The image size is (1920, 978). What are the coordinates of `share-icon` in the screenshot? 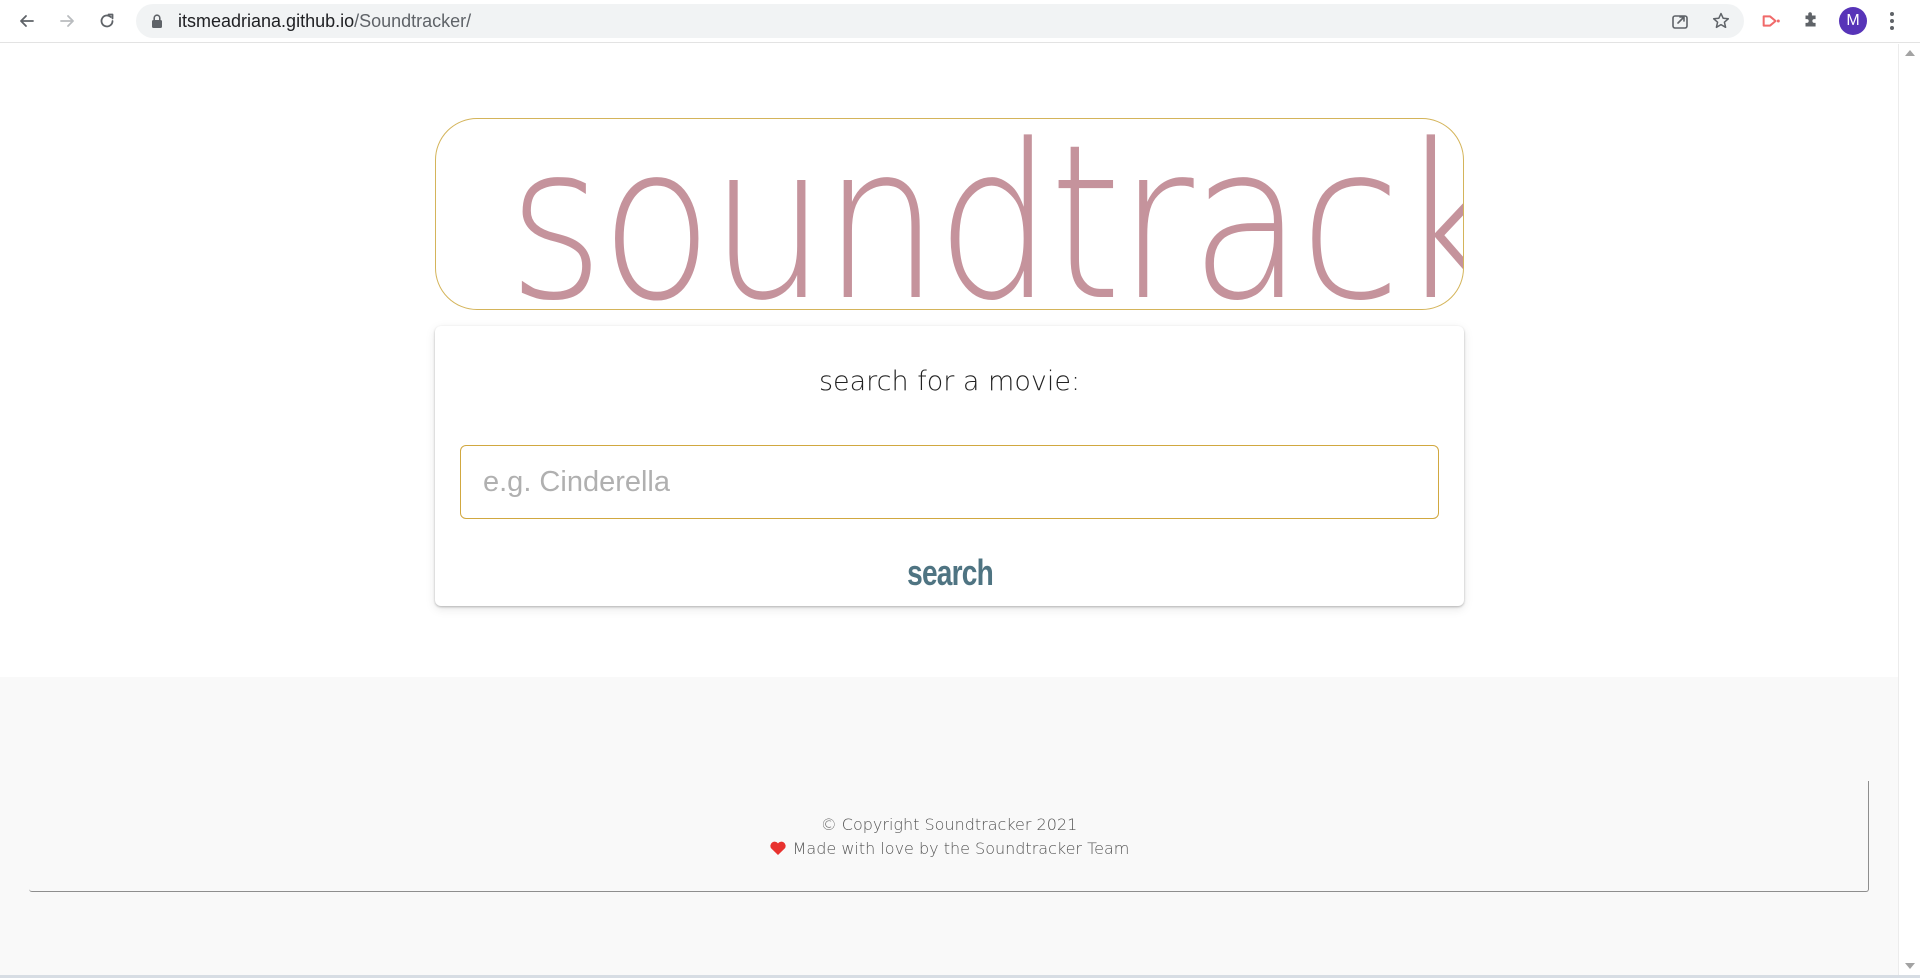 It's located at (1680, 21).